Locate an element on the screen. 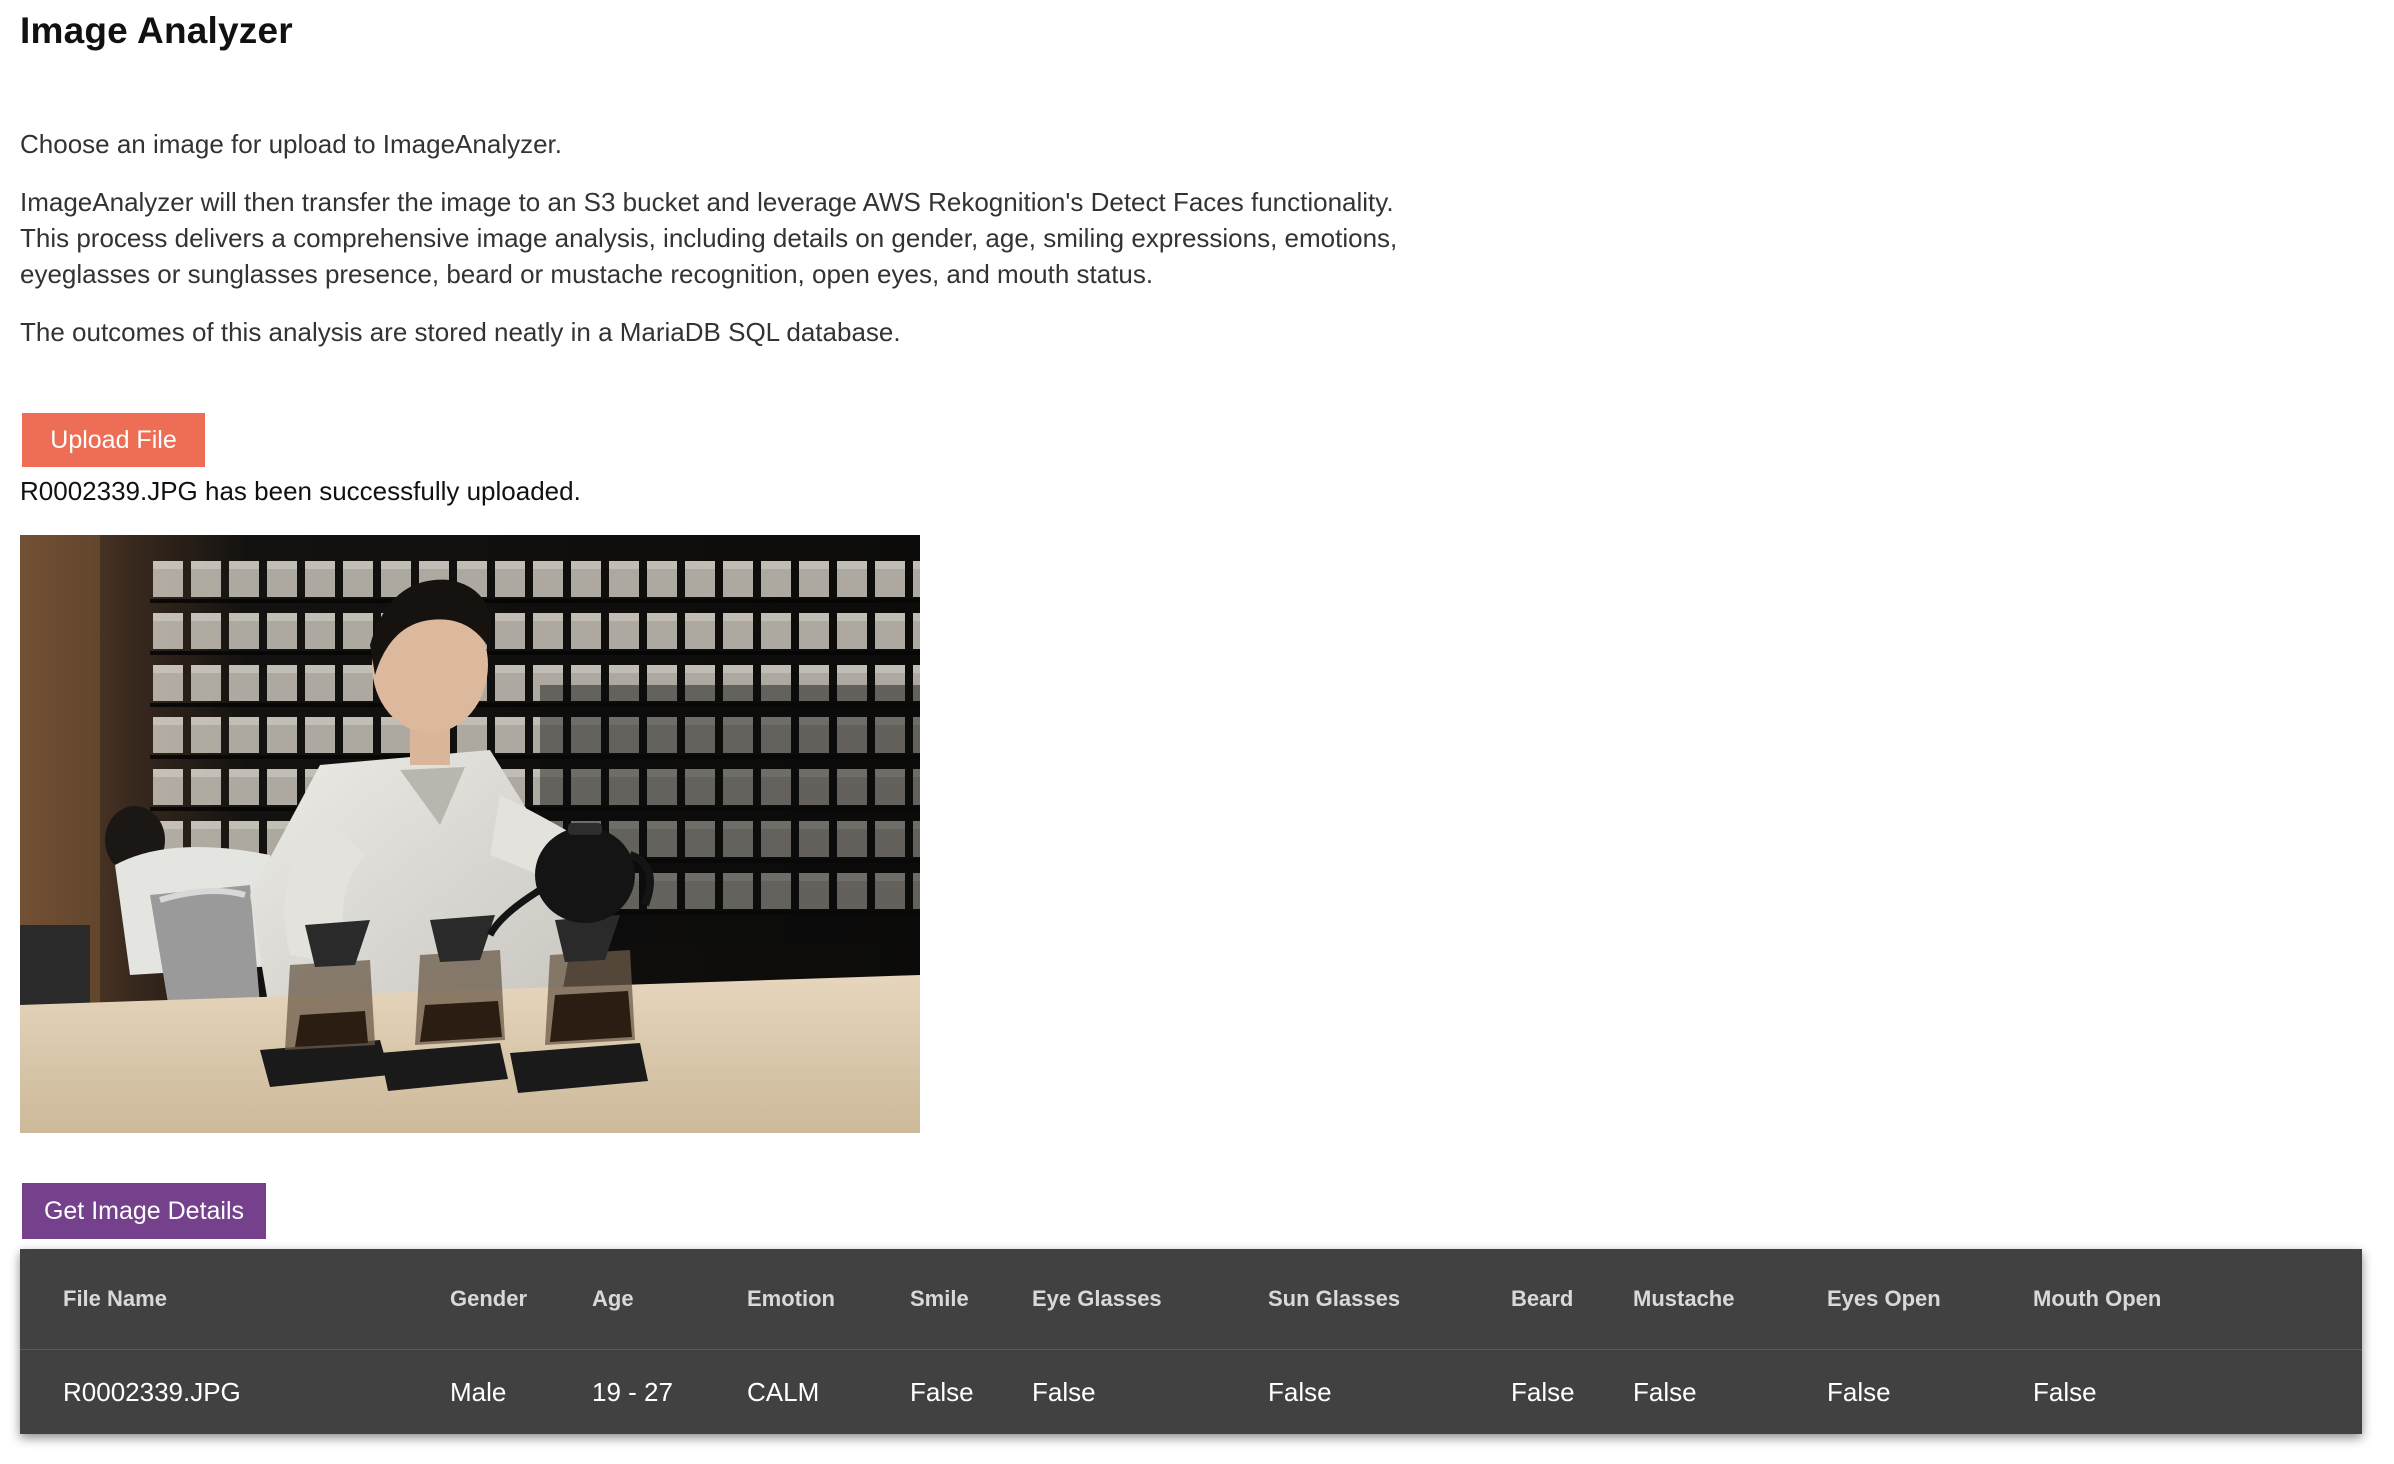 Image resolution: width=2394 pixels, height=1464 pixels. cell-emotion: CALM is located at coordinates (783, 1391).